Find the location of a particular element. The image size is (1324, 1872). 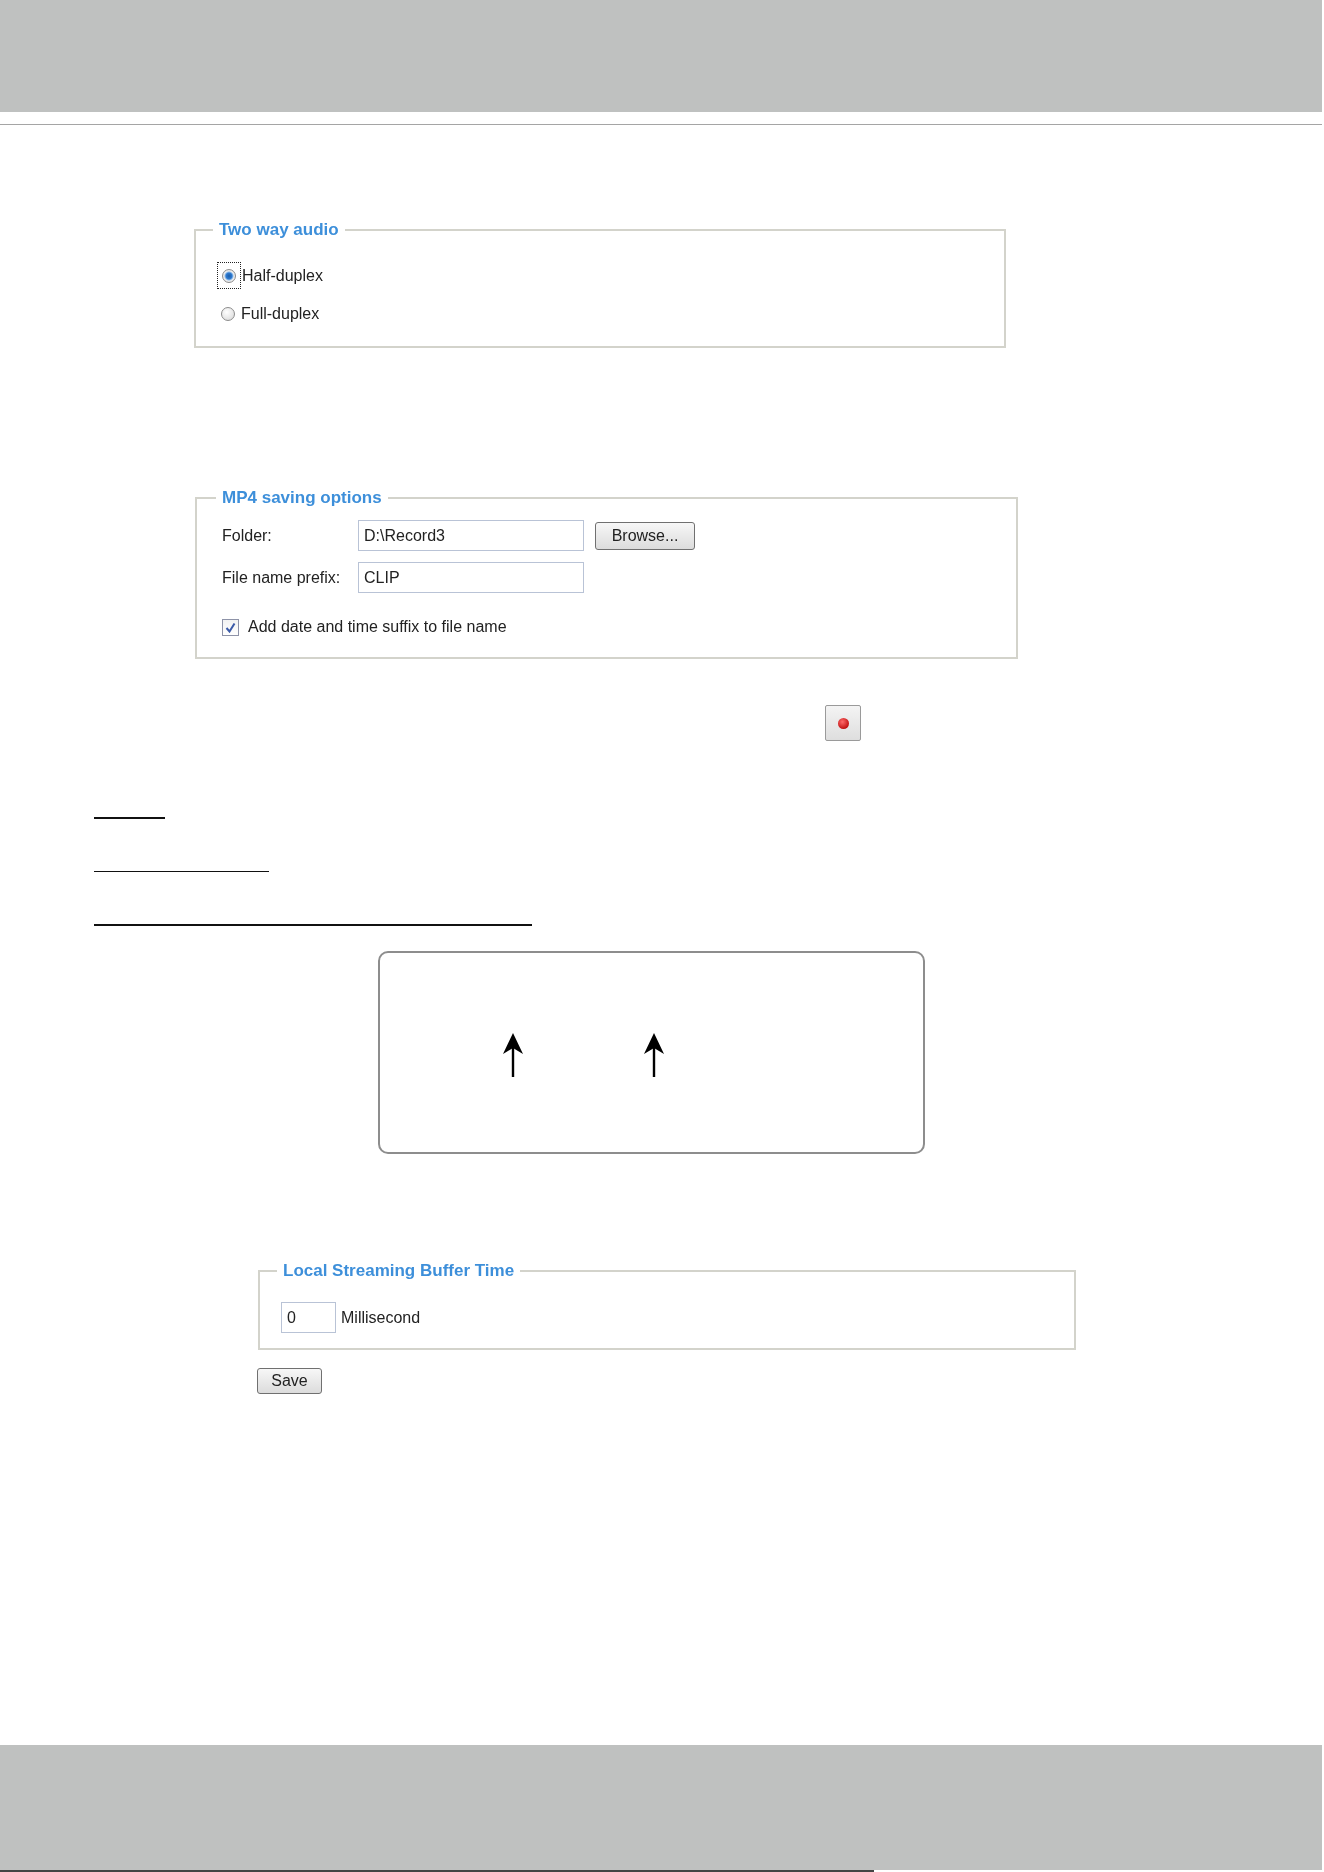

save-button: Save is located at coordinates (289, 1381).